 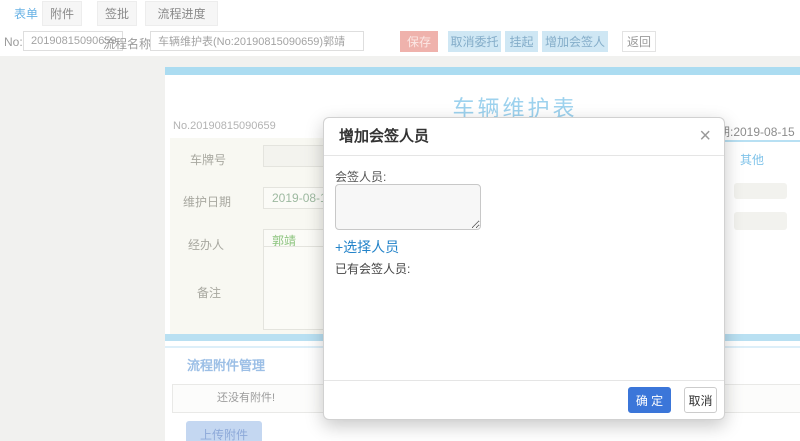 What do you see at coordinates (752, 159) in the screenshot?
I see `other-link: 其他` at bounding box center [752, 159].